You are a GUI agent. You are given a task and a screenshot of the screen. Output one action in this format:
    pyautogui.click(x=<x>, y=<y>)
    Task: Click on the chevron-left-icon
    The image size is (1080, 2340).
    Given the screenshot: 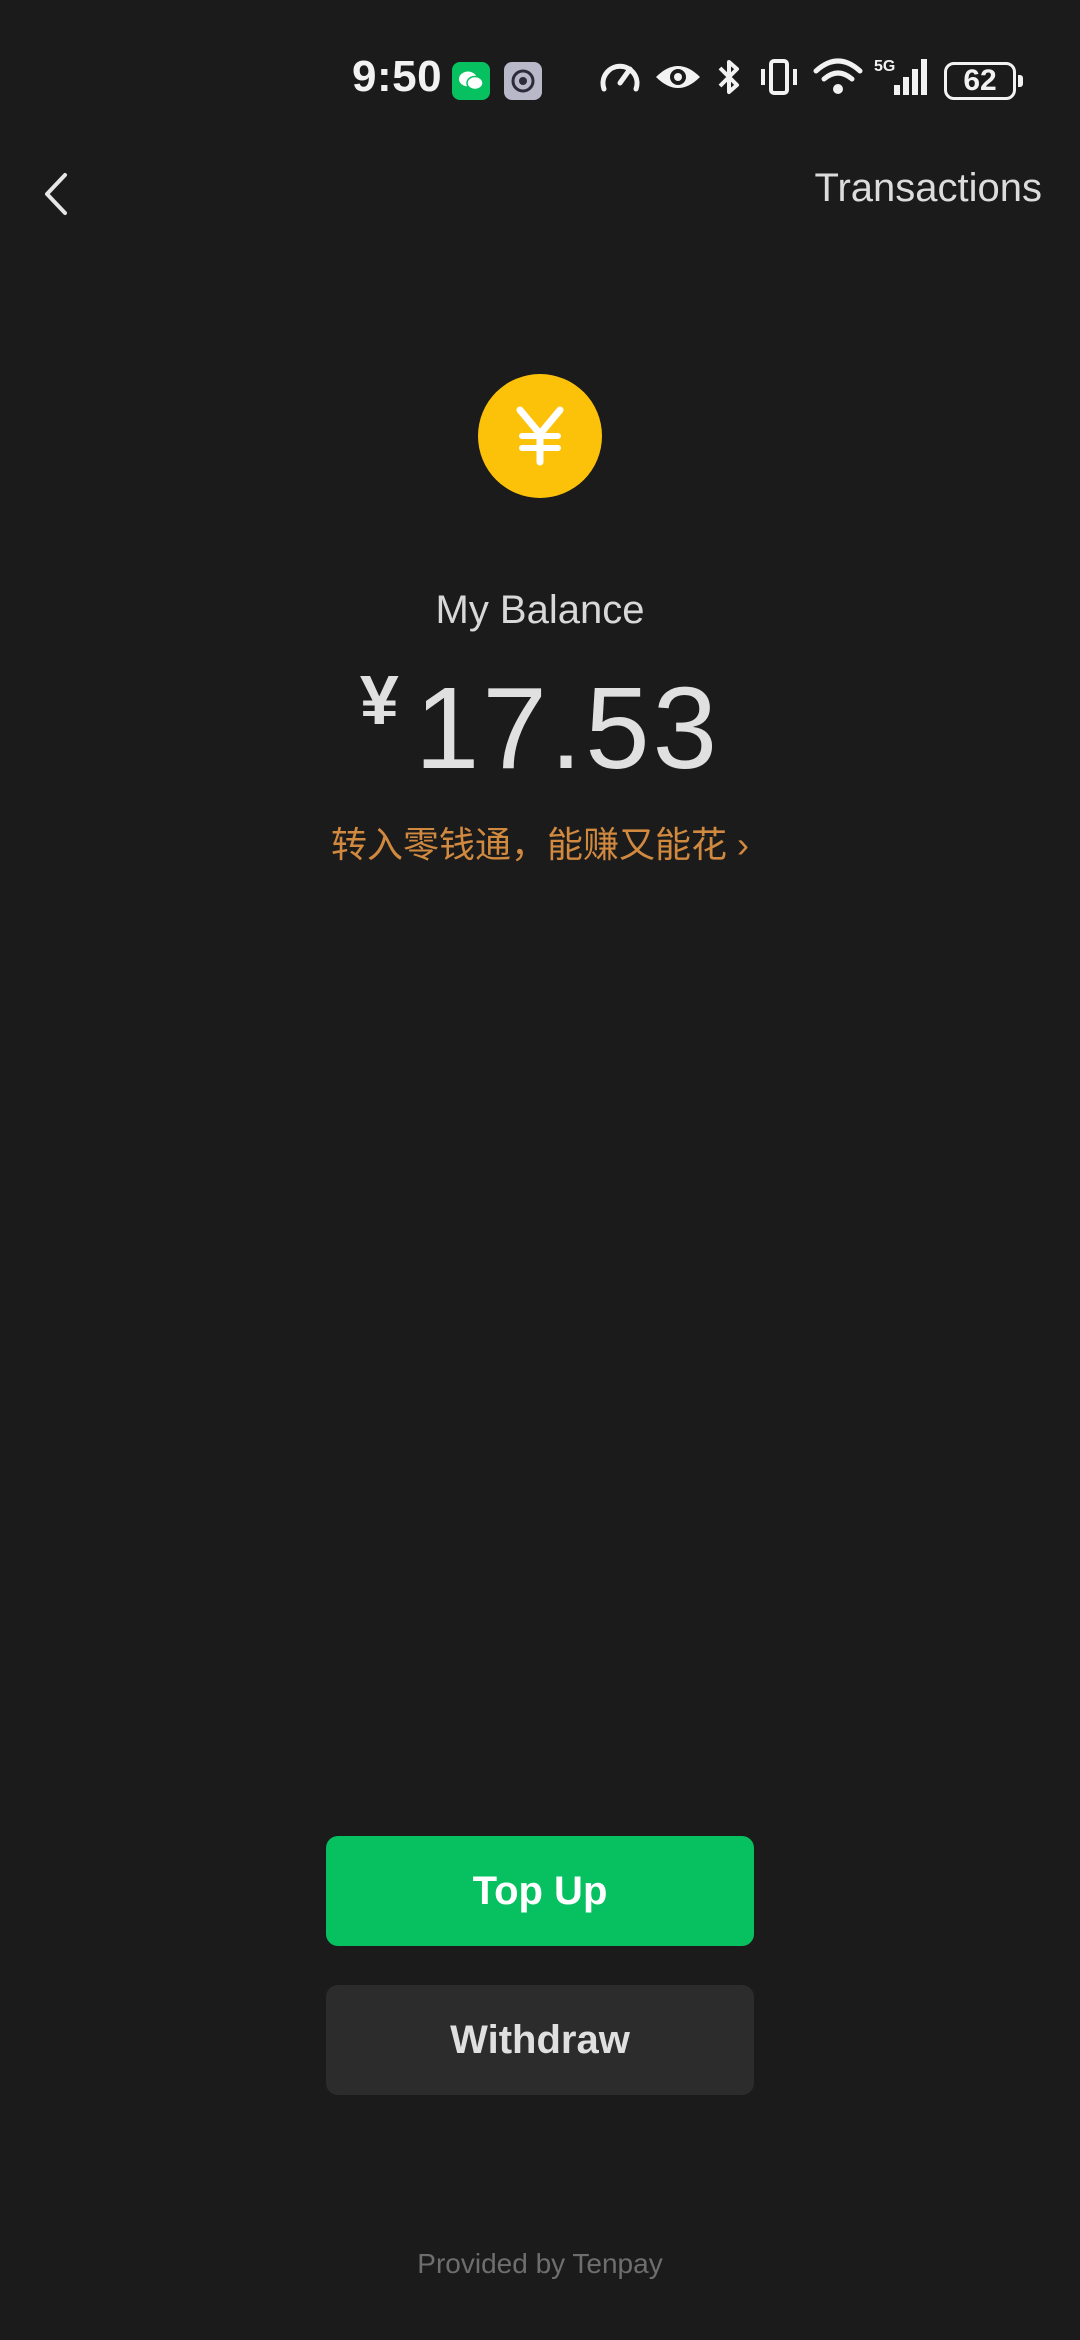 What is the action you would take?
    pyautogui.click(x=56, y=194)
    